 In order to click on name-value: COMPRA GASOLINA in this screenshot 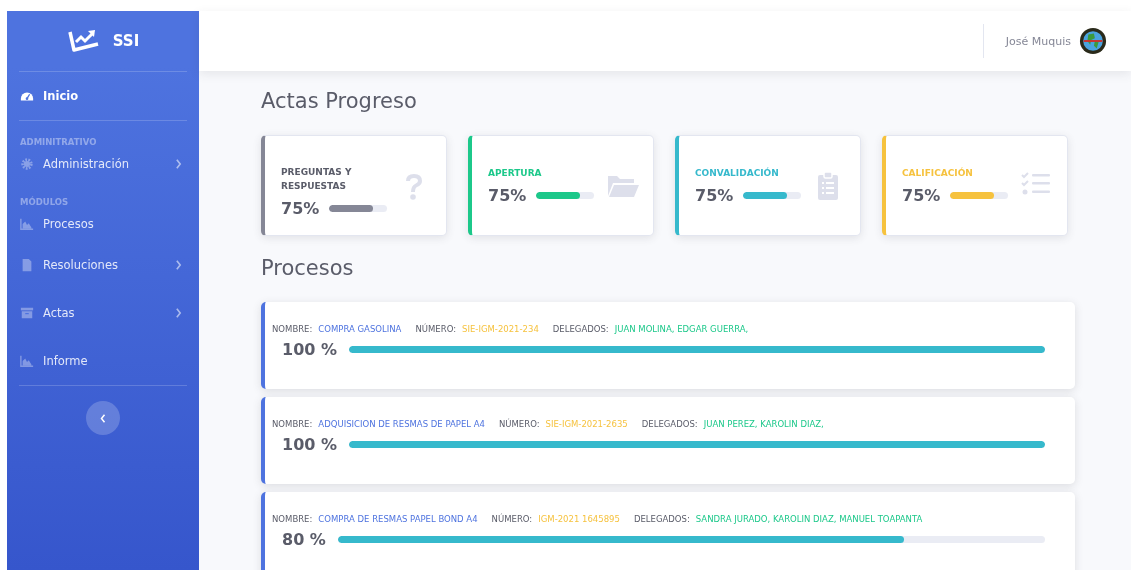, I will do `click(360, 329)`.